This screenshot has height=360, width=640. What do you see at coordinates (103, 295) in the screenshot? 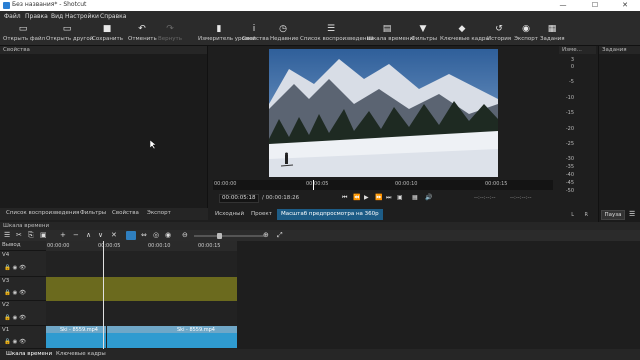
I see `timeline-playhead` at bounding box center [103, 295].